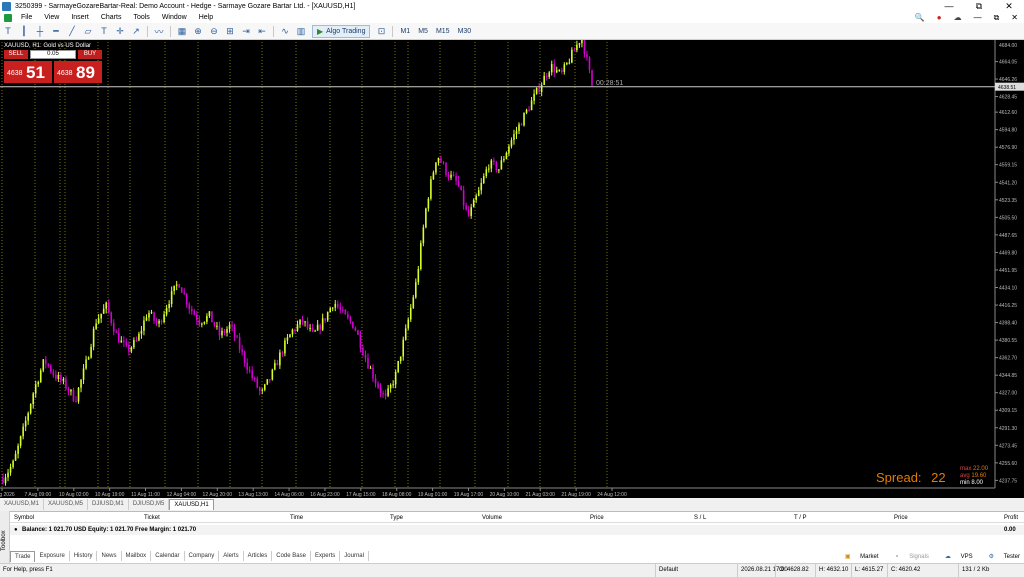  Describe the element at coordinates (939, 17) in the screenshot. I see `chat-icon: ●` at that location.